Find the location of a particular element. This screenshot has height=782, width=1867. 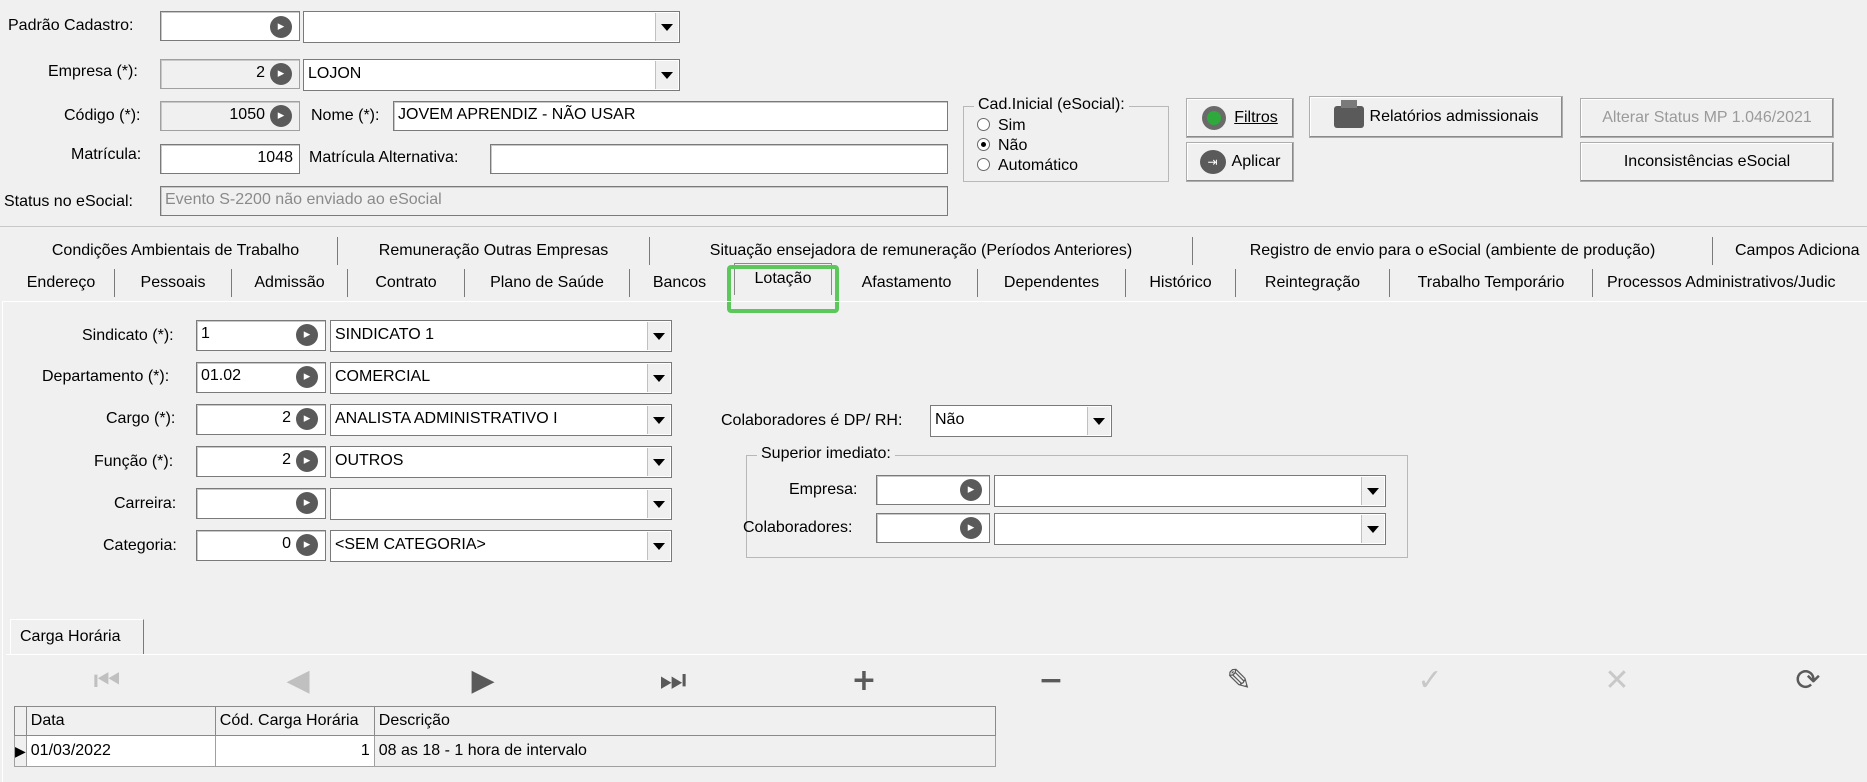

radio-automatico: Automático is located at coordinates (1027, 166).